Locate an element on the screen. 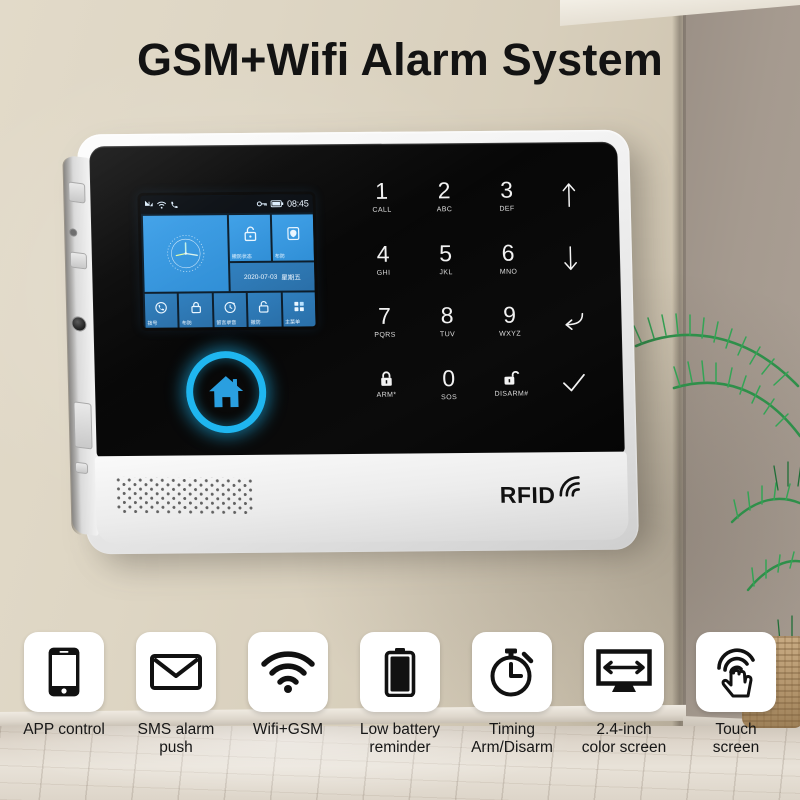 The height and width of the screenshot is (800, 800). lcd-tile-recording: 留言录音 is located at coordinates (230, 310).